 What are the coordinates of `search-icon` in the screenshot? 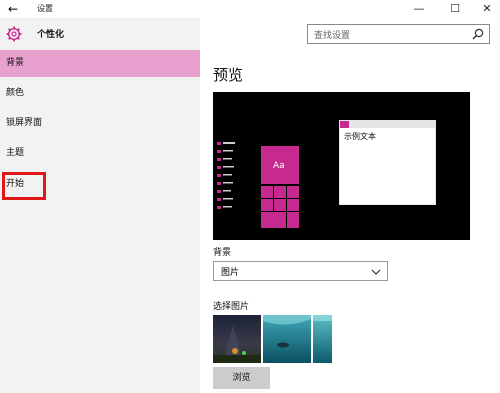 It's located at (478, 34).